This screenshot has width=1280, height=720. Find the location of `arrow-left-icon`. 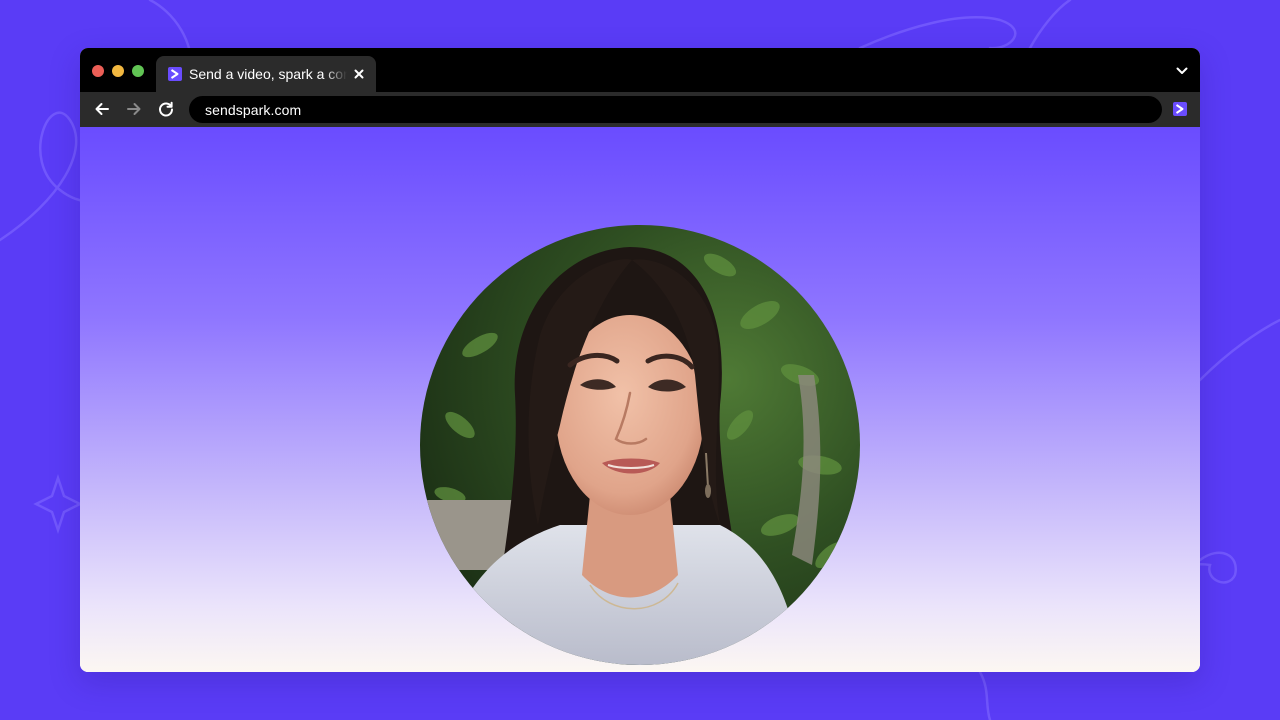

arrow-left-icon is located at coordinates (102, 109).